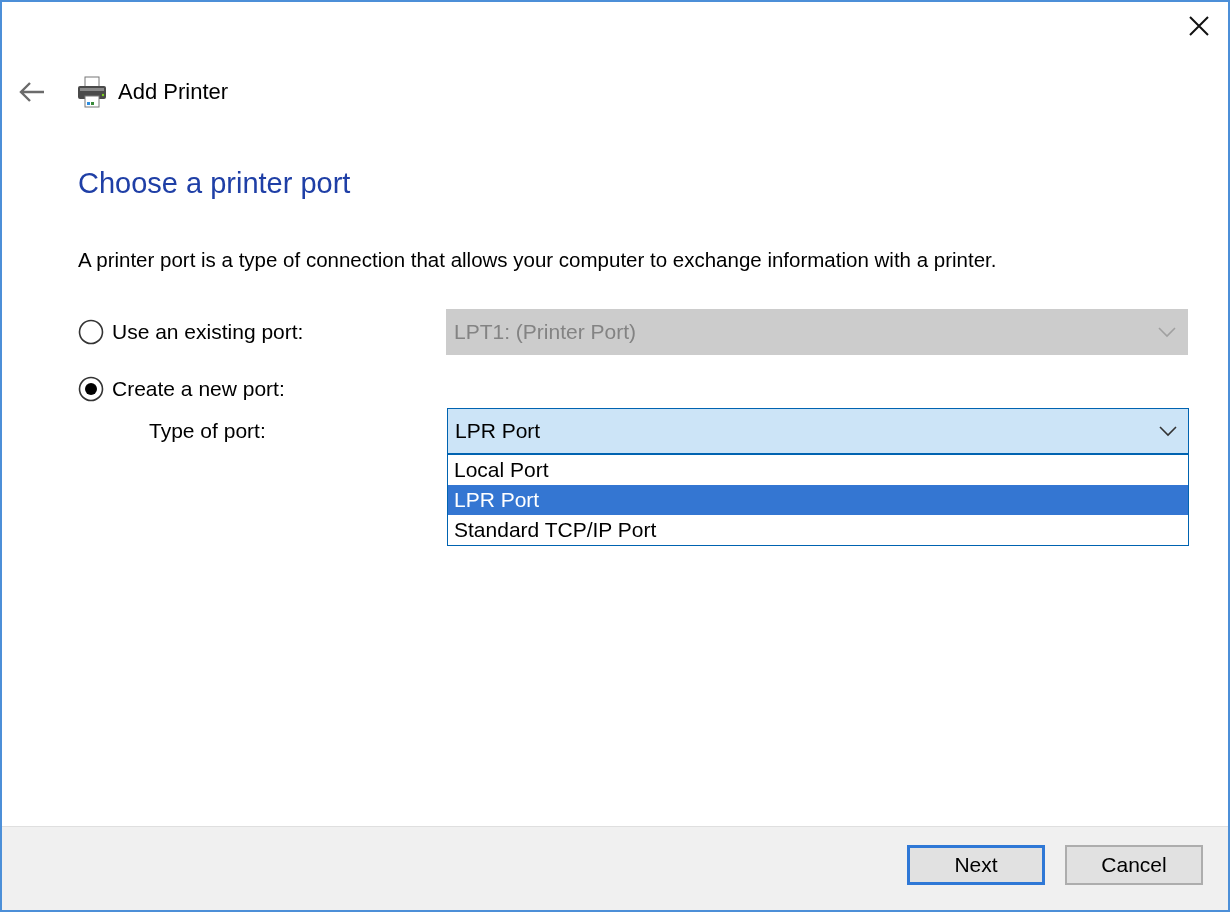  What do you see at coordinates (1199, 26) in the screenshot?
I see `close-icon` at bounding box center [1199, 26].